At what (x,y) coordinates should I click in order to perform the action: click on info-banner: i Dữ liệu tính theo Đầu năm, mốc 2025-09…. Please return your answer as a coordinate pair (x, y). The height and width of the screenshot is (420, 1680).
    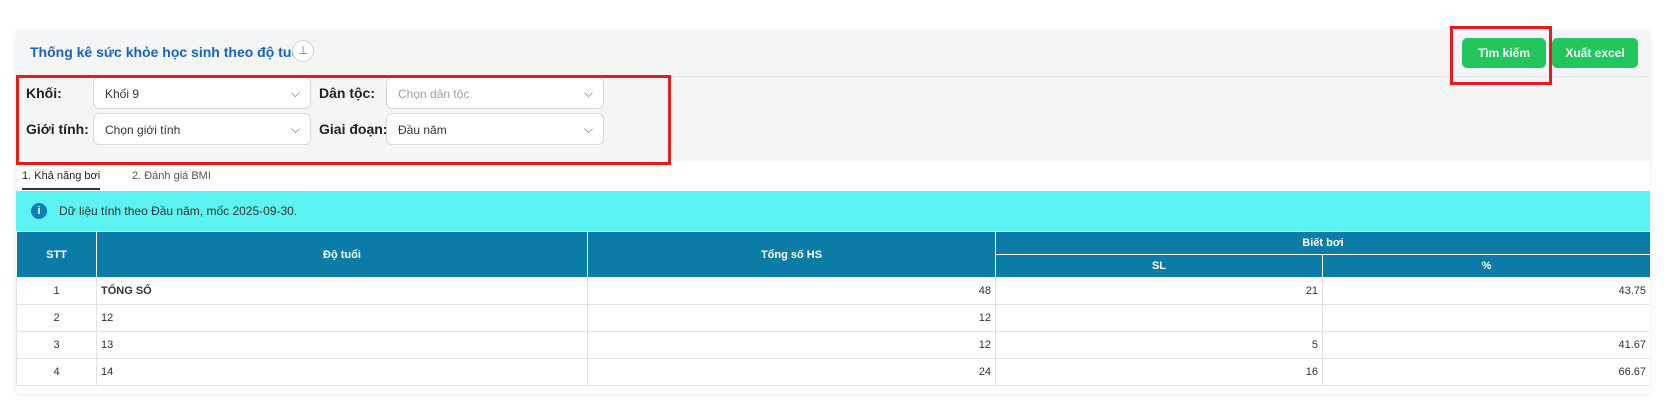
    Looking at the image, I should click on (833, 211).